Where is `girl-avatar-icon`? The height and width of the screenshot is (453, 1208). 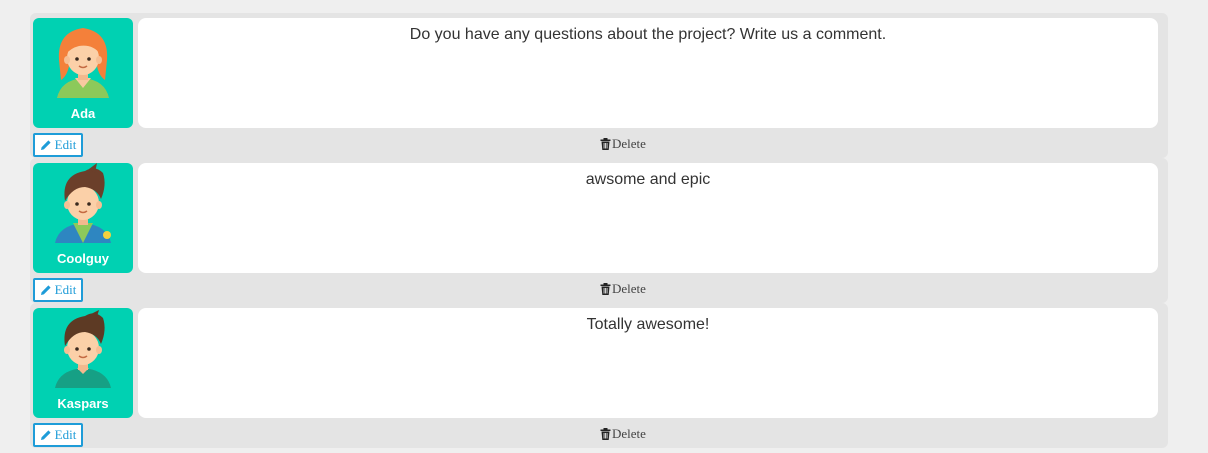 girl-avatar-icon is located at coordinates (83, 63).